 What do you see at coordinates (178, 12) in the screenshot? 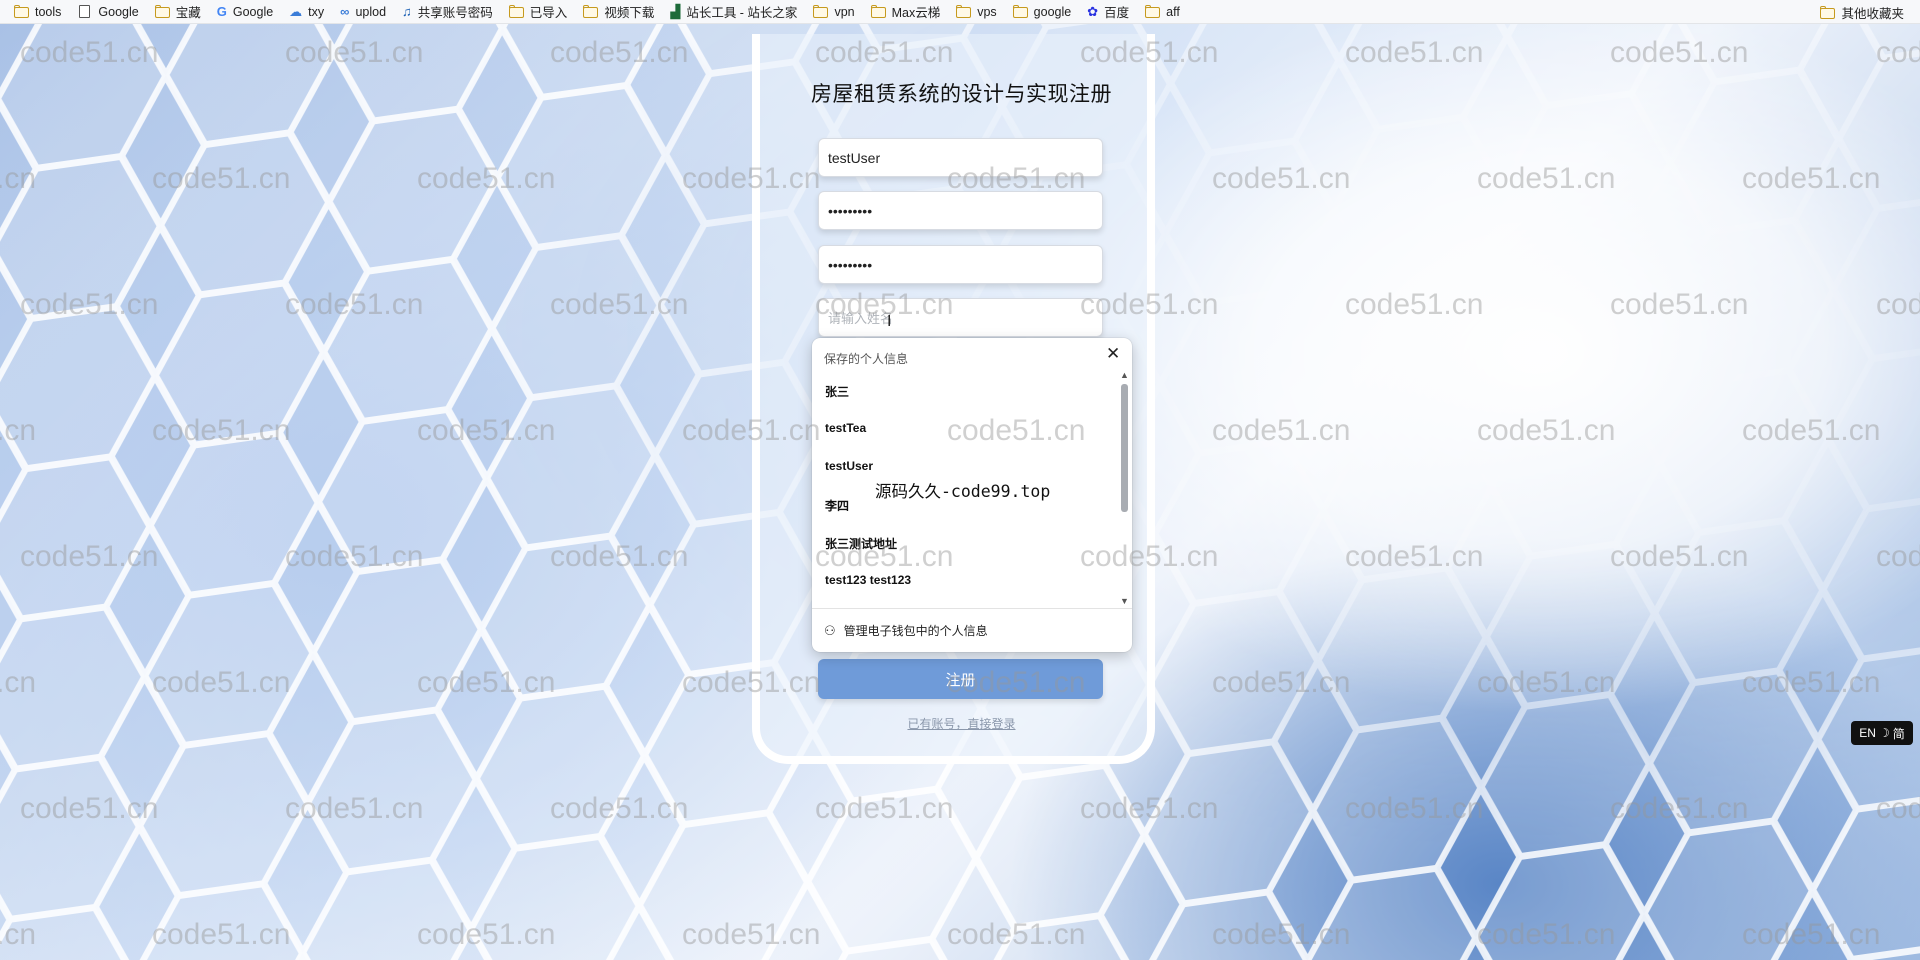
I see `bookmark-baozang: 宝藏` at bounding box center [178, 12].